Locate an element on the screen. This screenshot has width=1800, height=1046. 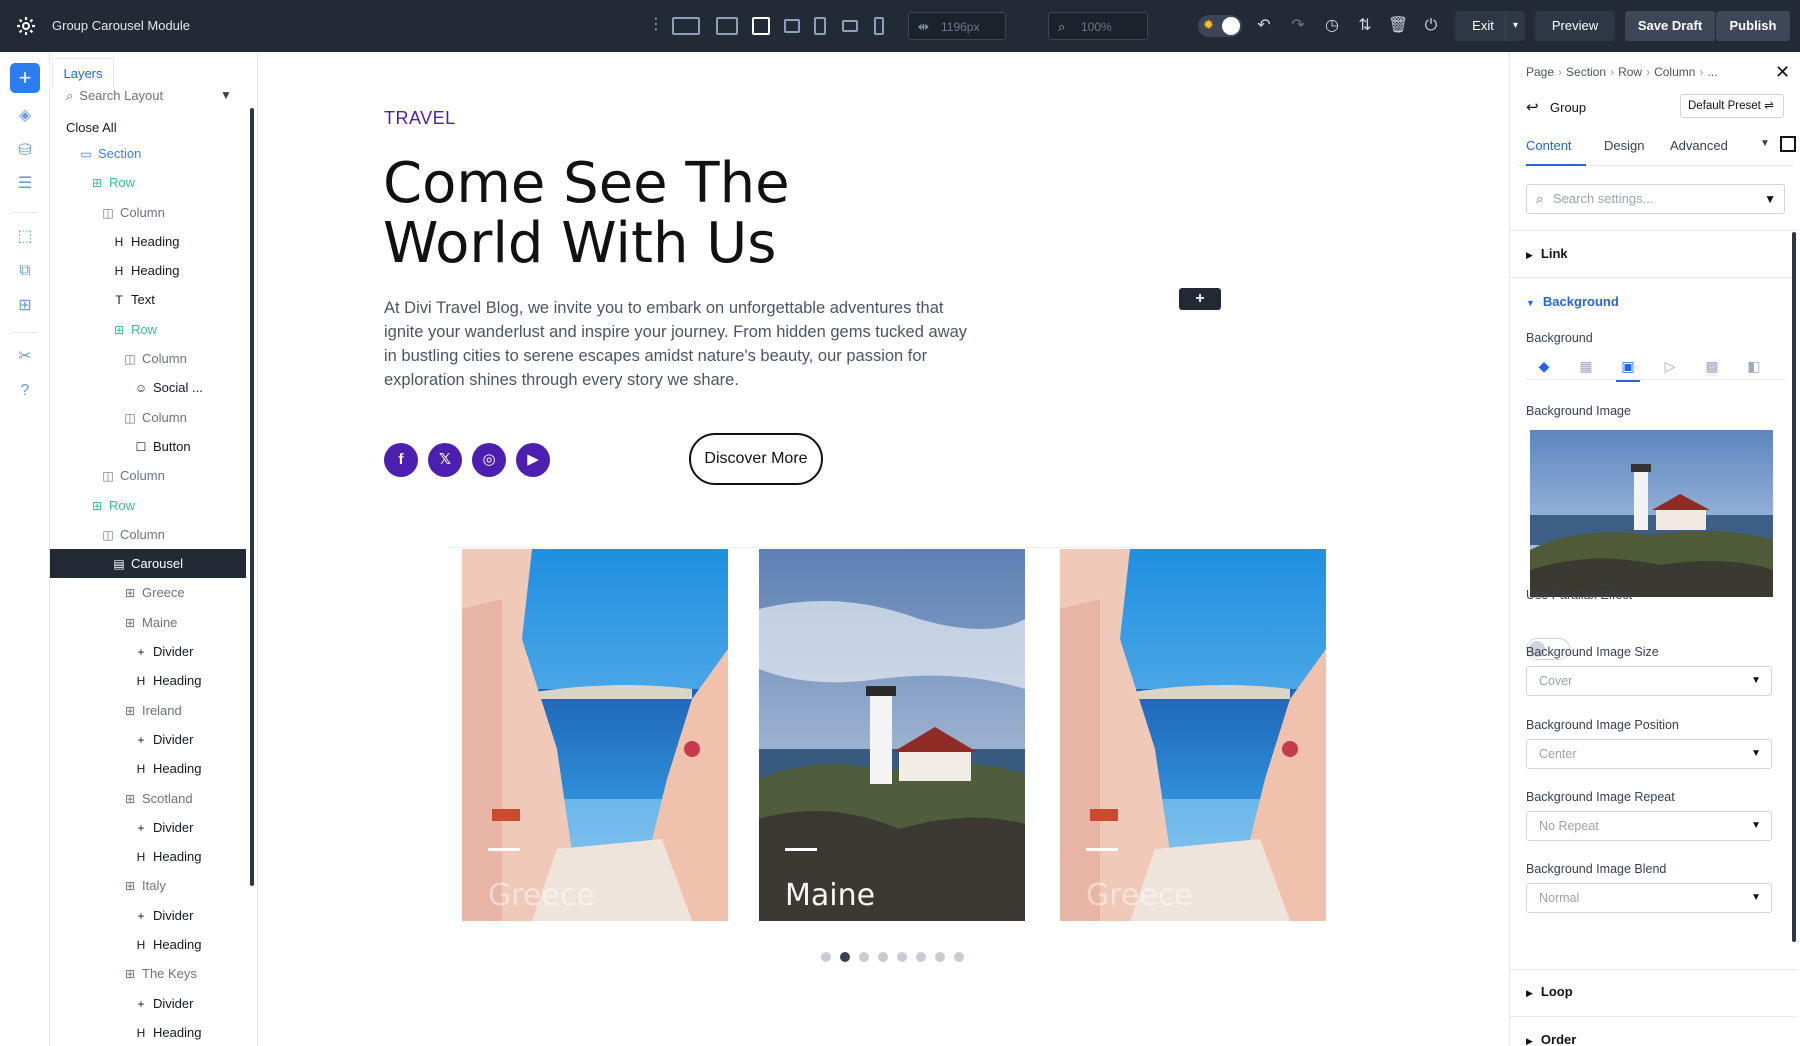
image-position-select: Center▼ is located at coordinates (1649, 754).